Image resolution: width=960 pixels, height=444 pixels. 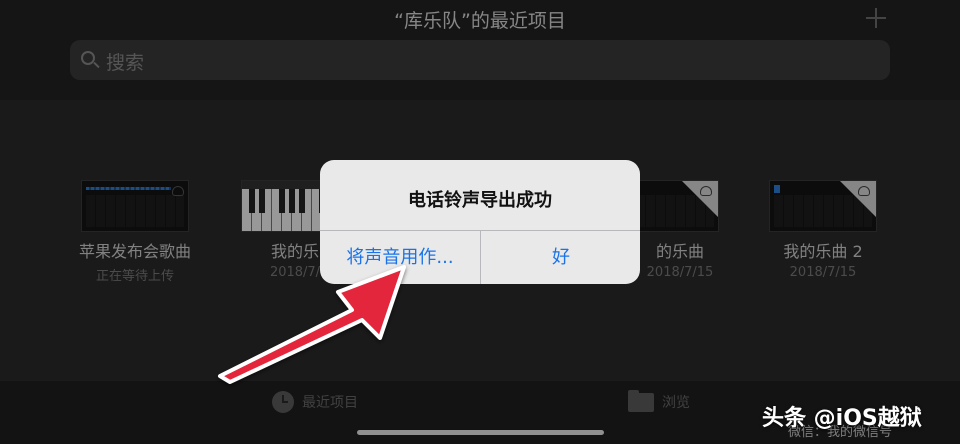 What do you see at coordinates (312, 324) in the screenshot?
I see `annotation-arrow-icon` at bounding box center [312, 324].